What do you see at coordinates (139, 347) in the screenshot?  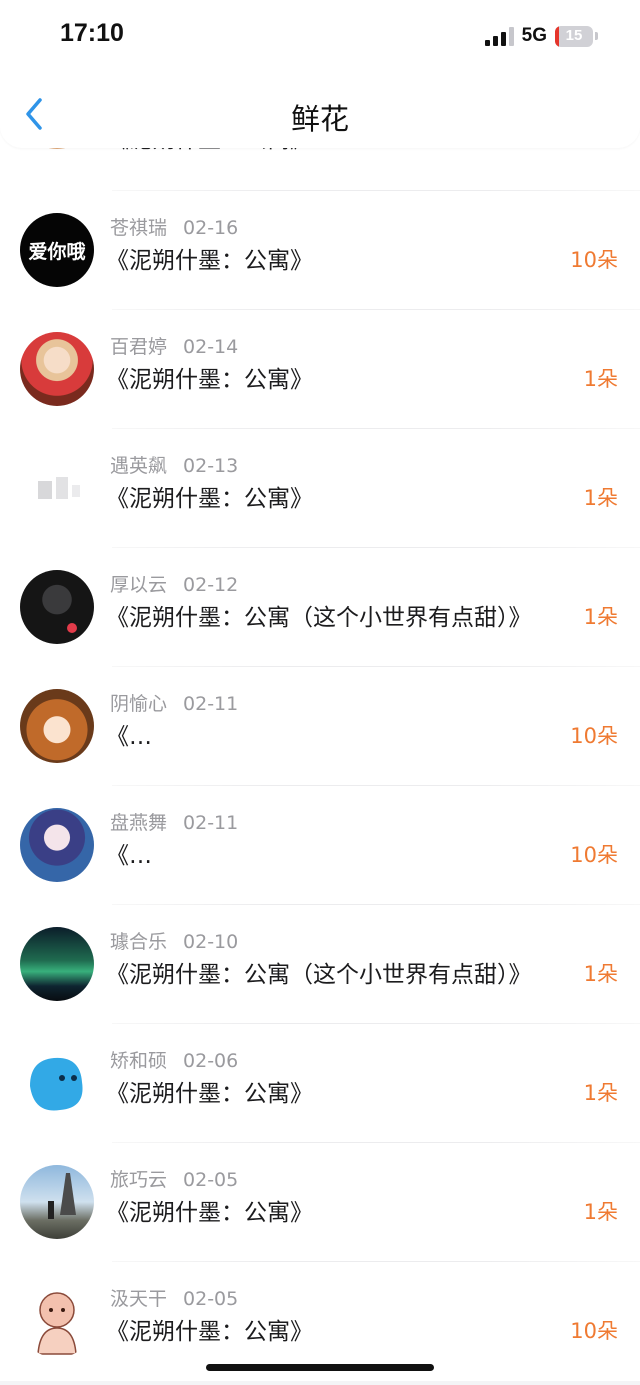 I see `sender-name: 百君婷` at bounding box center [139, 347].